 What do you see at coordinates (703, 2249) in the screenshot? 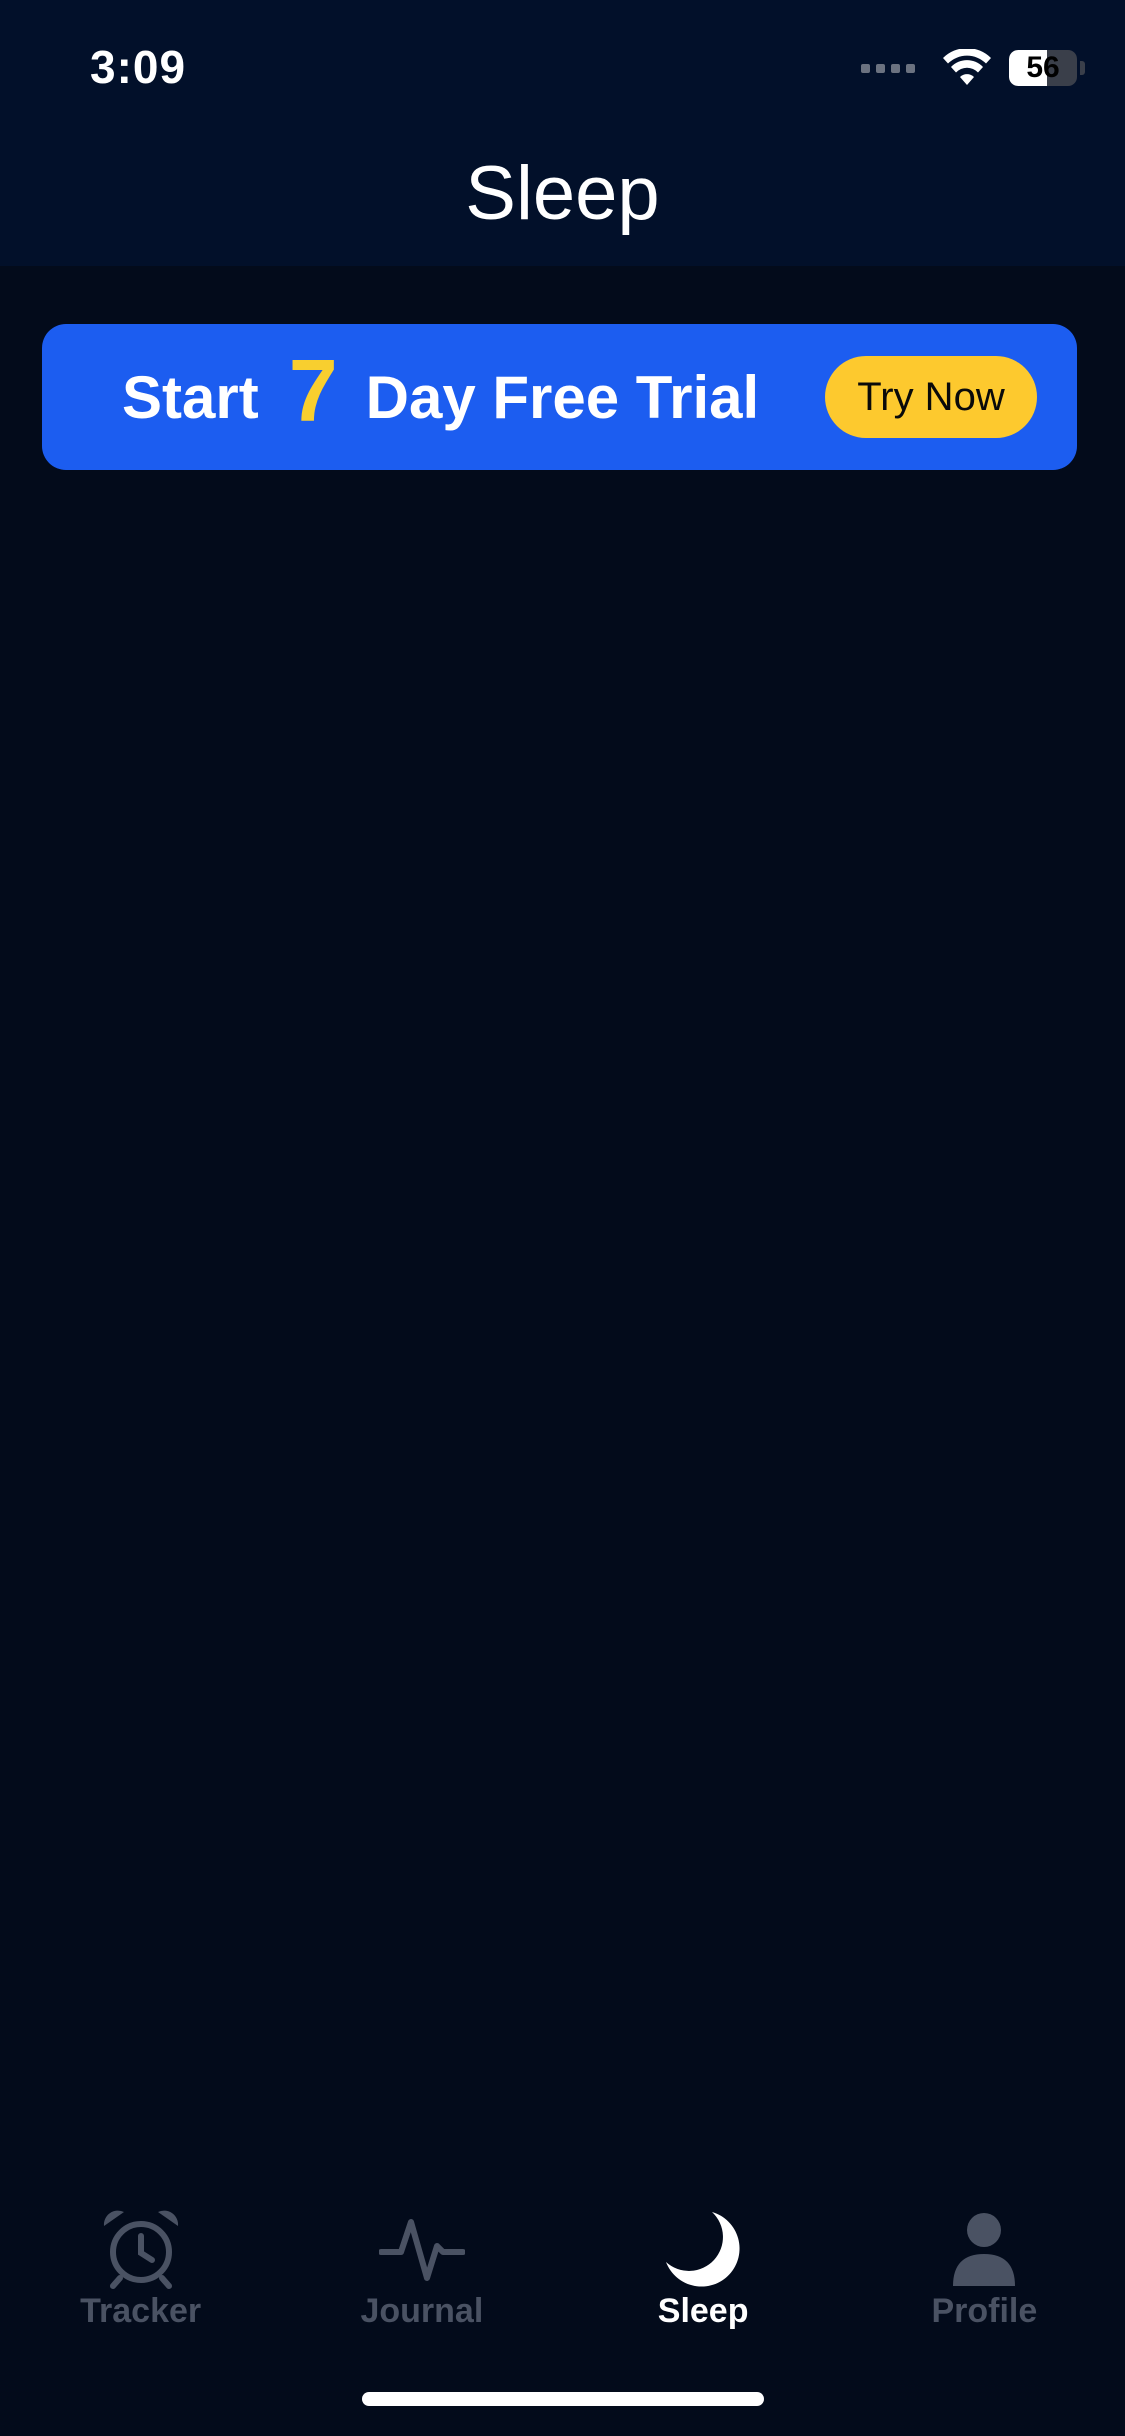
I see `moon-icon` at bounding box center [703, 2249].